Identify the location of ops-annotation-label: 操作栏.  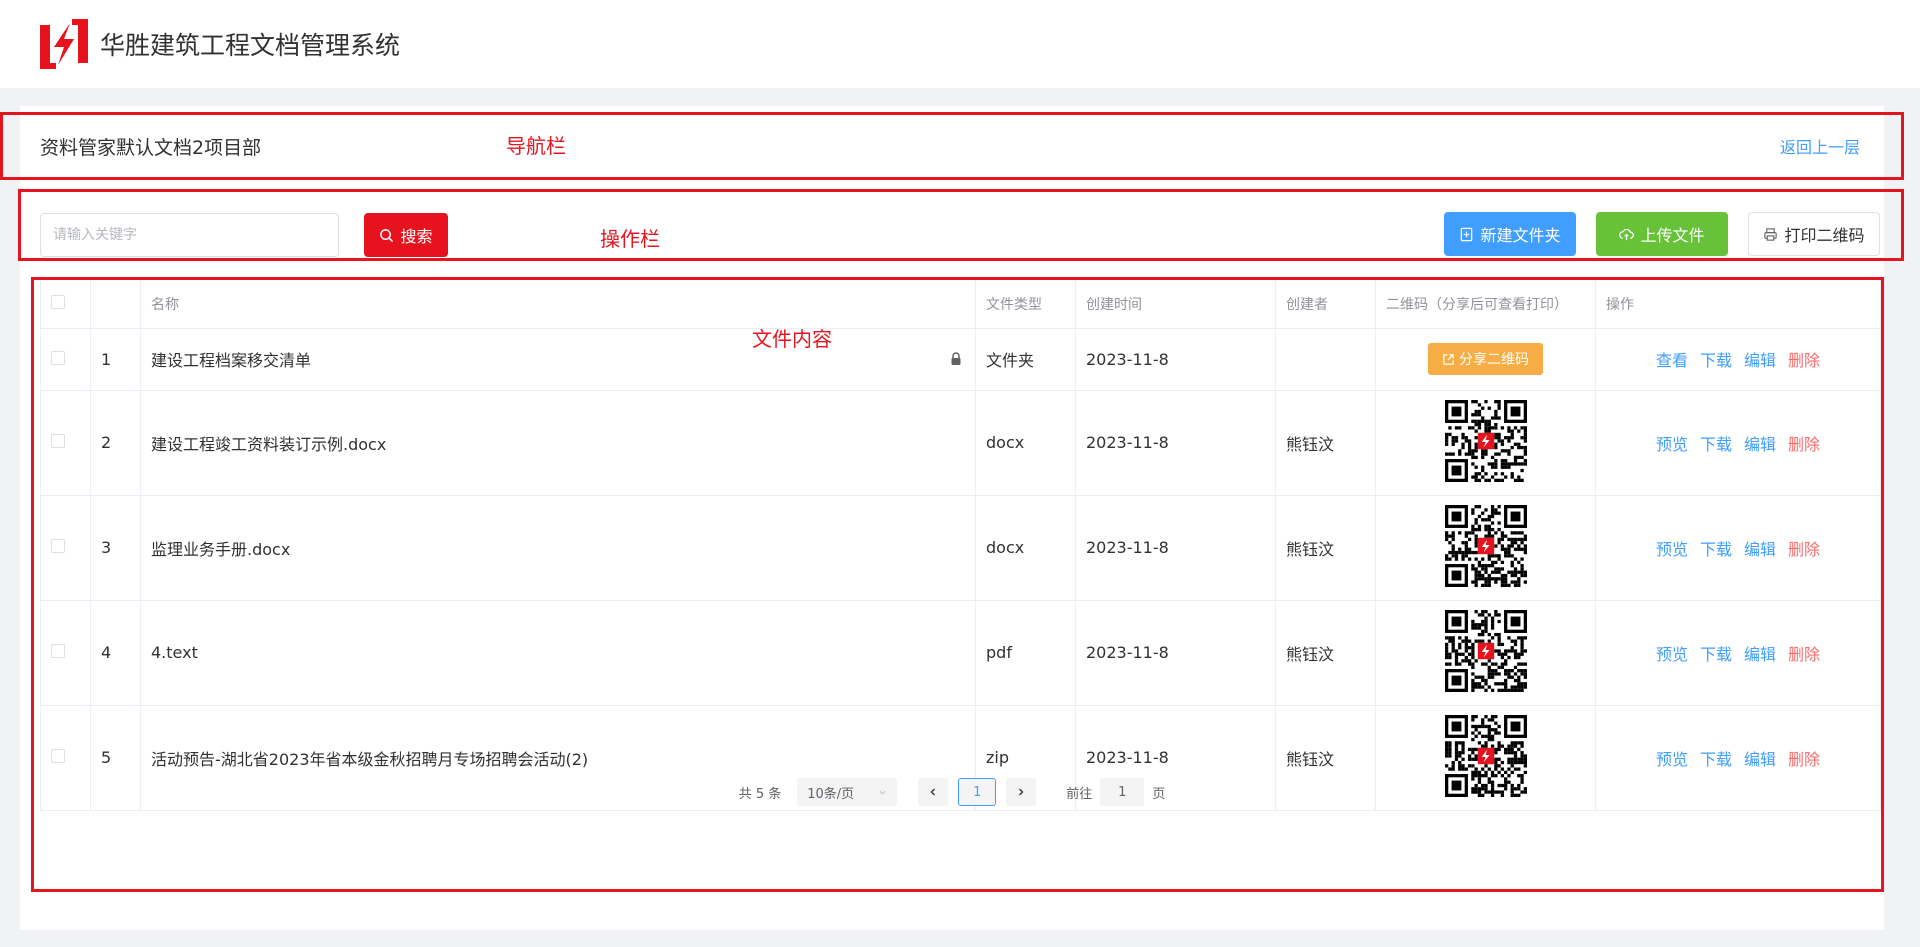
(630, 239).